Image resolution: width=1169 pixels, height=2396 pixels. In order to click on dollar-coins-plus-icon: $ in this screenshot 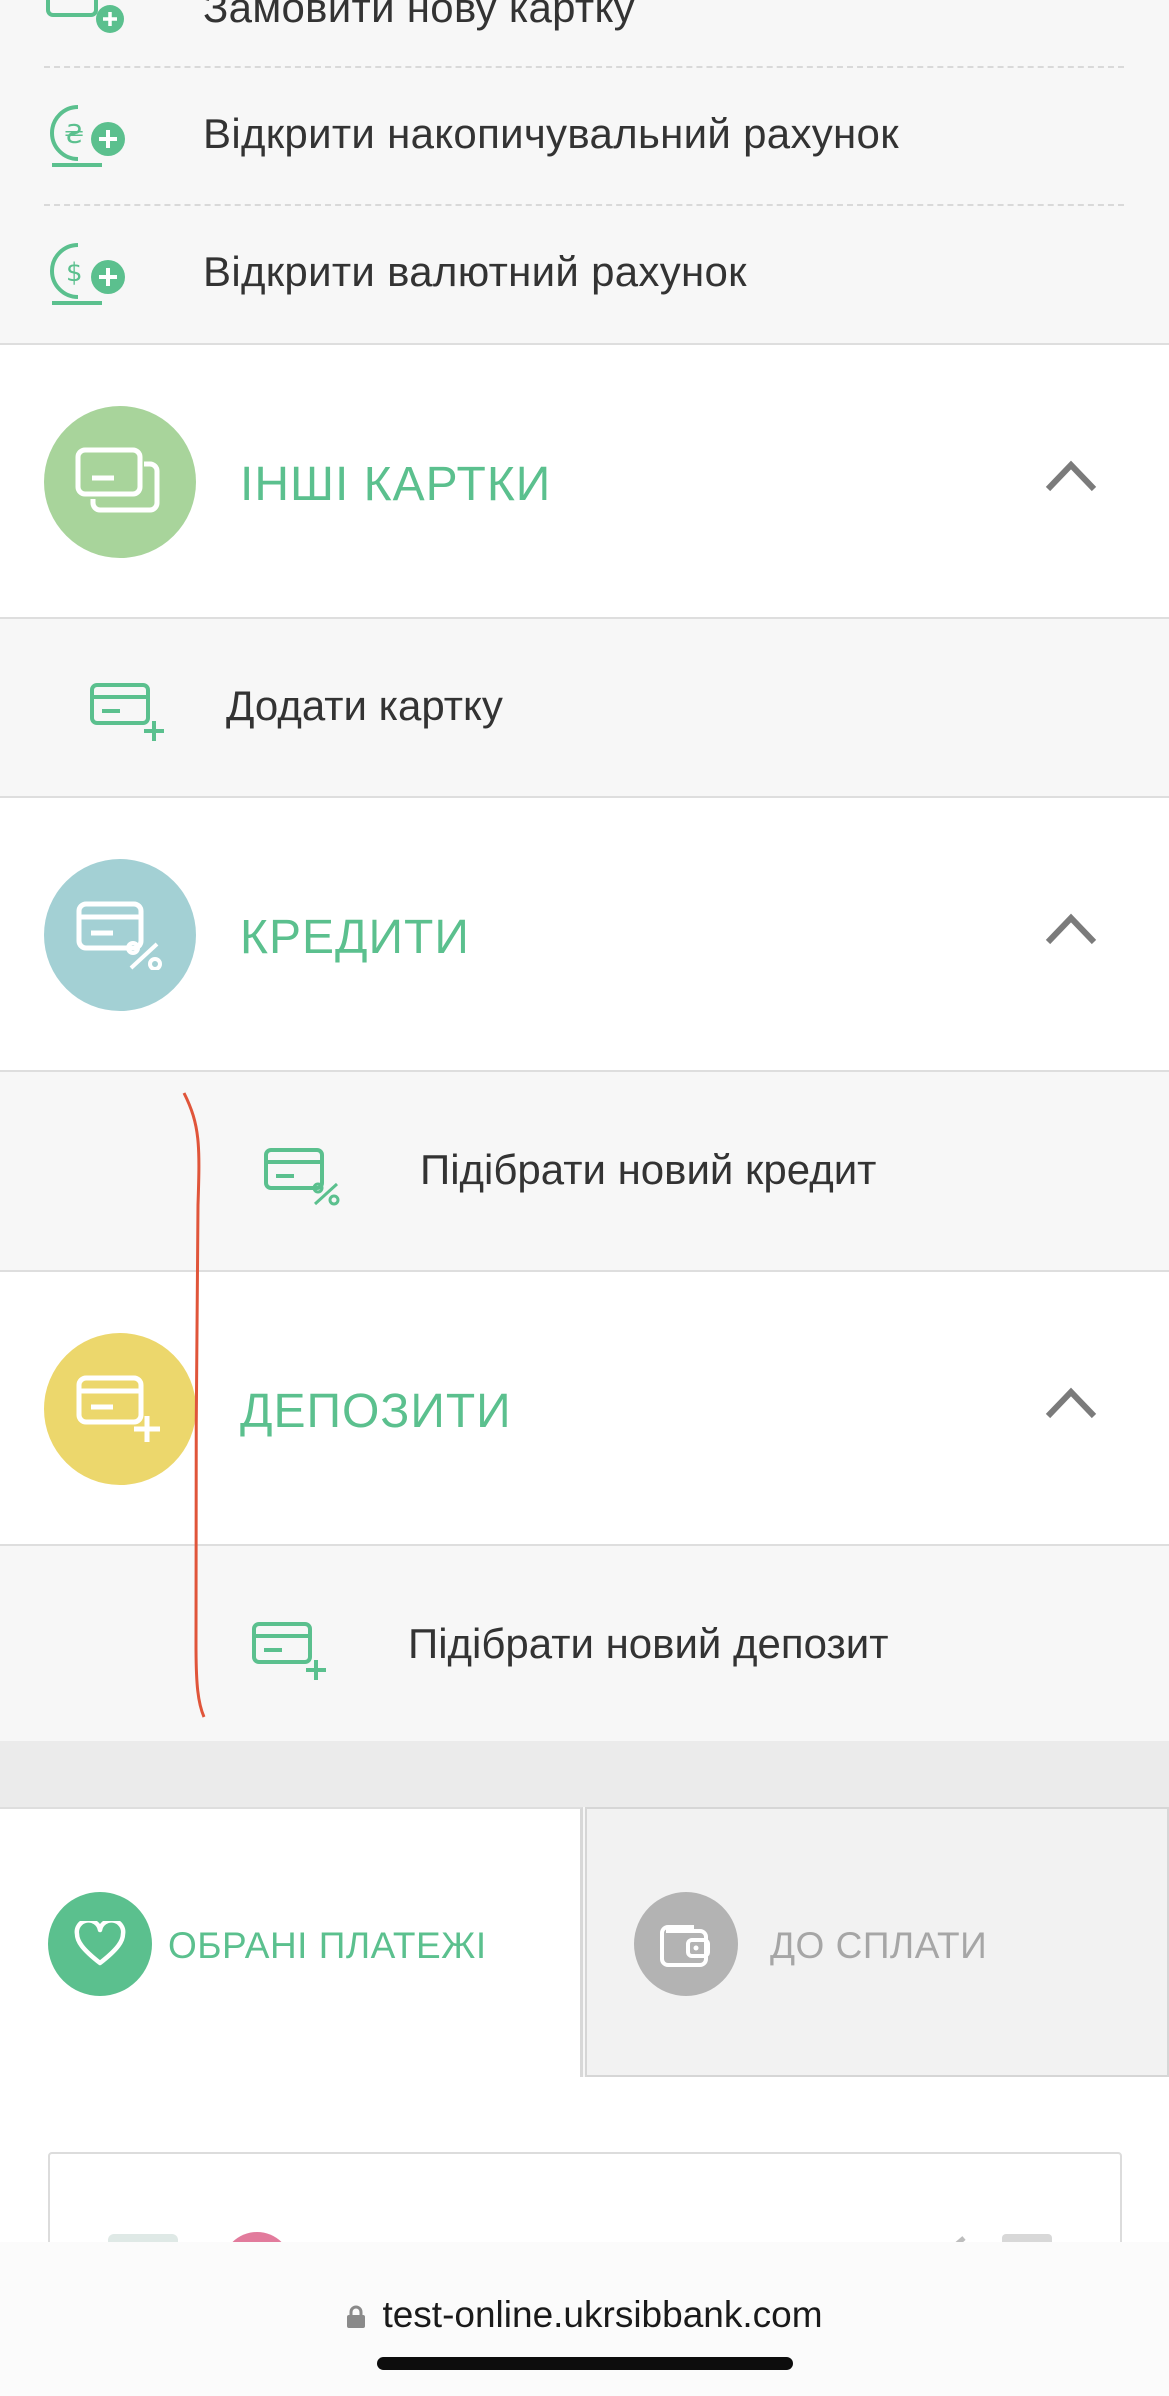, I will do `click(87, 274)`.